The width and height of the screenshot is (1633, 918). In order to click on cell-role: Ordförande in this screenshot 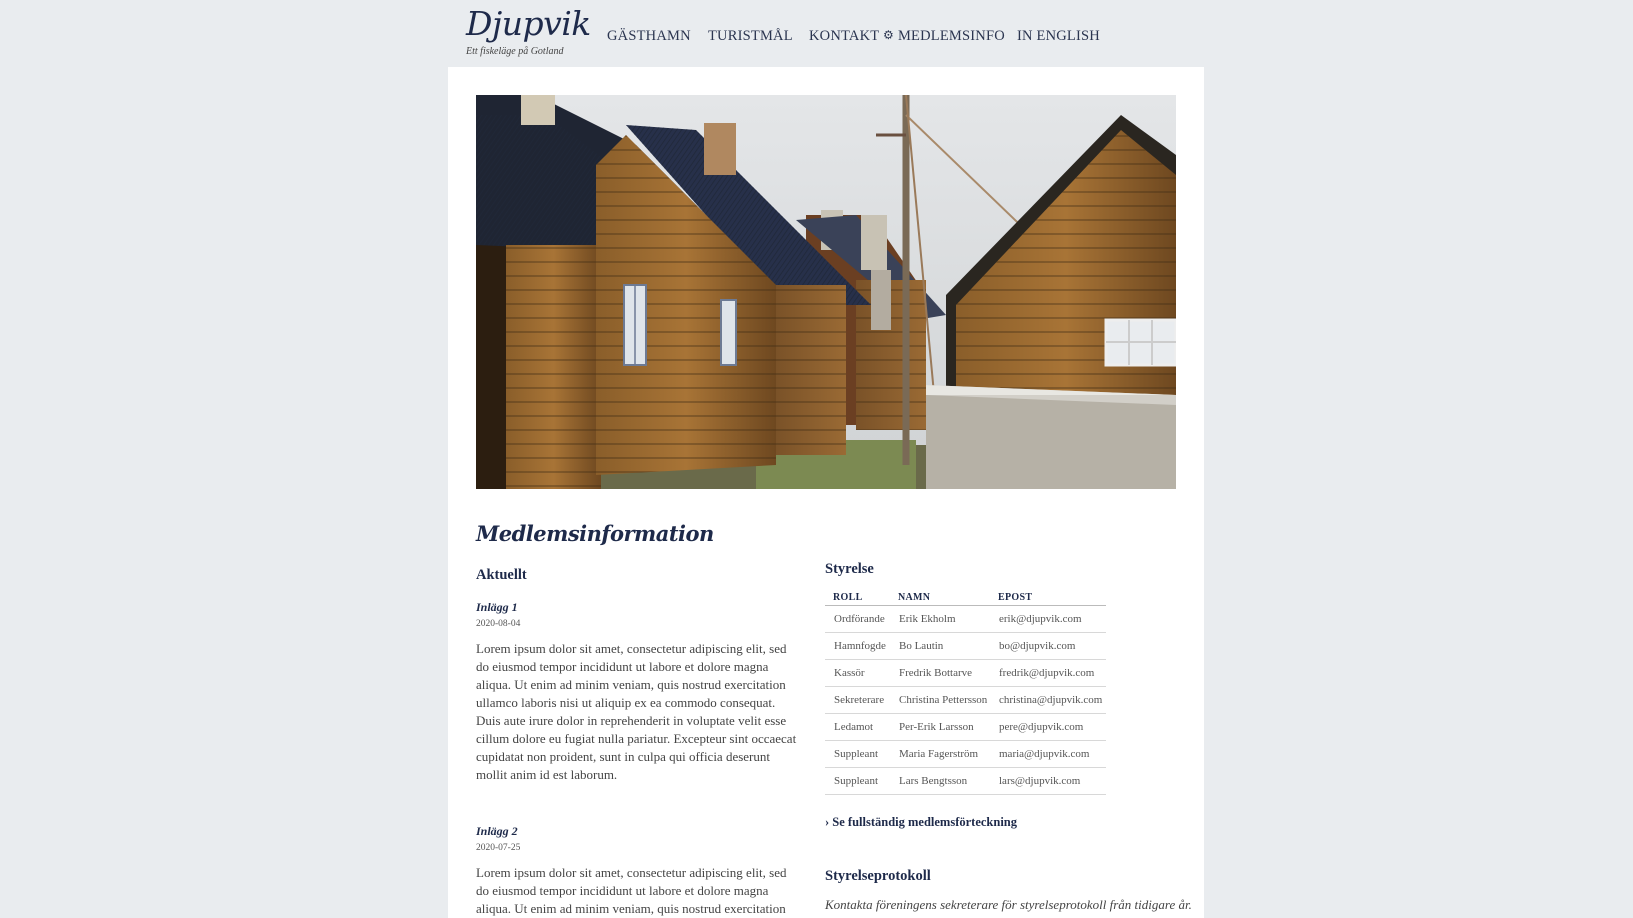, I will do `click(857, 619)`.